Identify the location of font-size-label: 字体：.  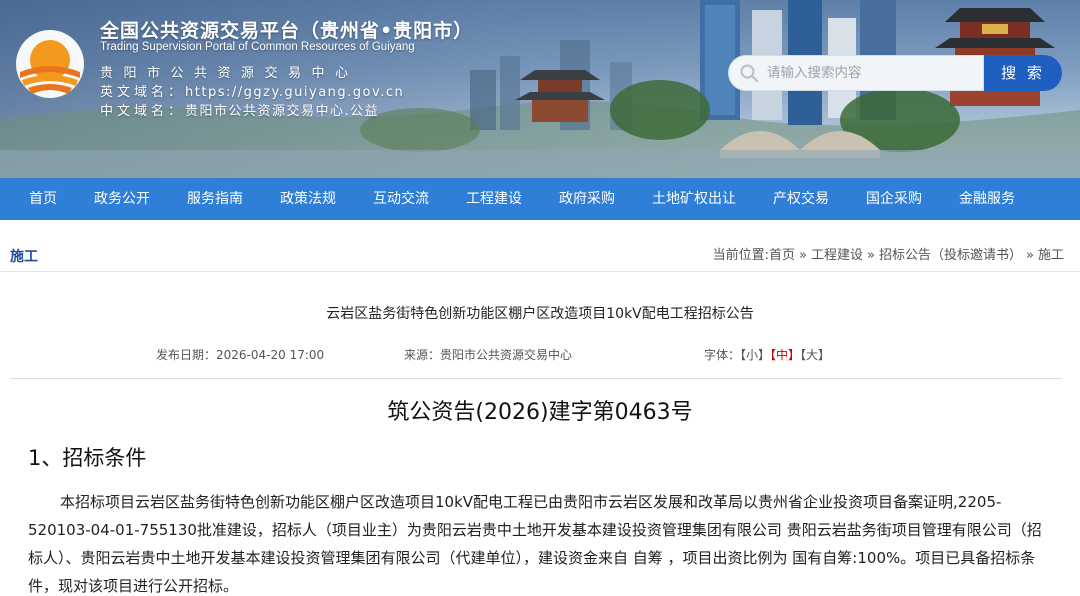
(722, 355).